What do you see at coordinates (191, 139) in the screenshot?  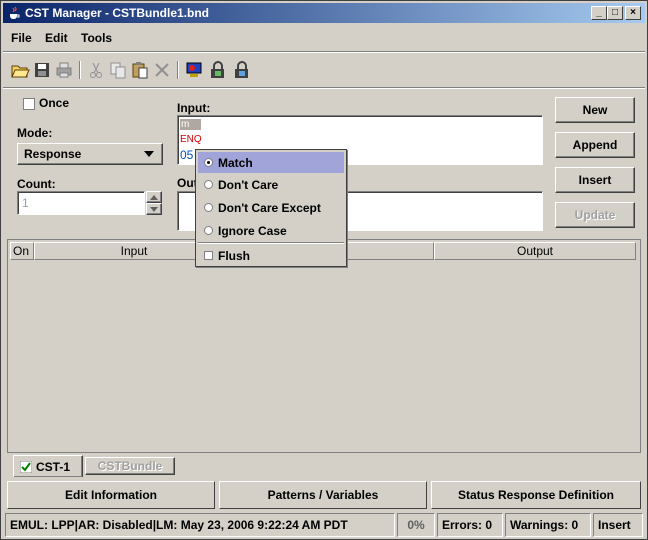 I see `input-line-enq: ENQ` at bounding box center [191, 139].